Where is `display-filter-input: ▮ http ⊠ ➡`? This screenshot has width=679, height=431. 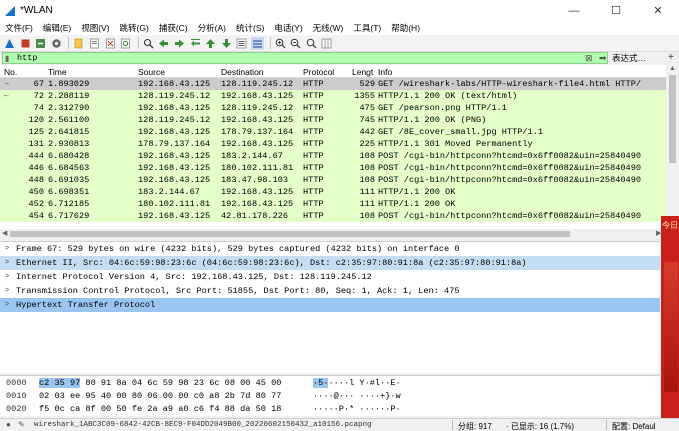
display-filter-input: ▮ http ⊠ ➡ is located at coordinates (305, 58).